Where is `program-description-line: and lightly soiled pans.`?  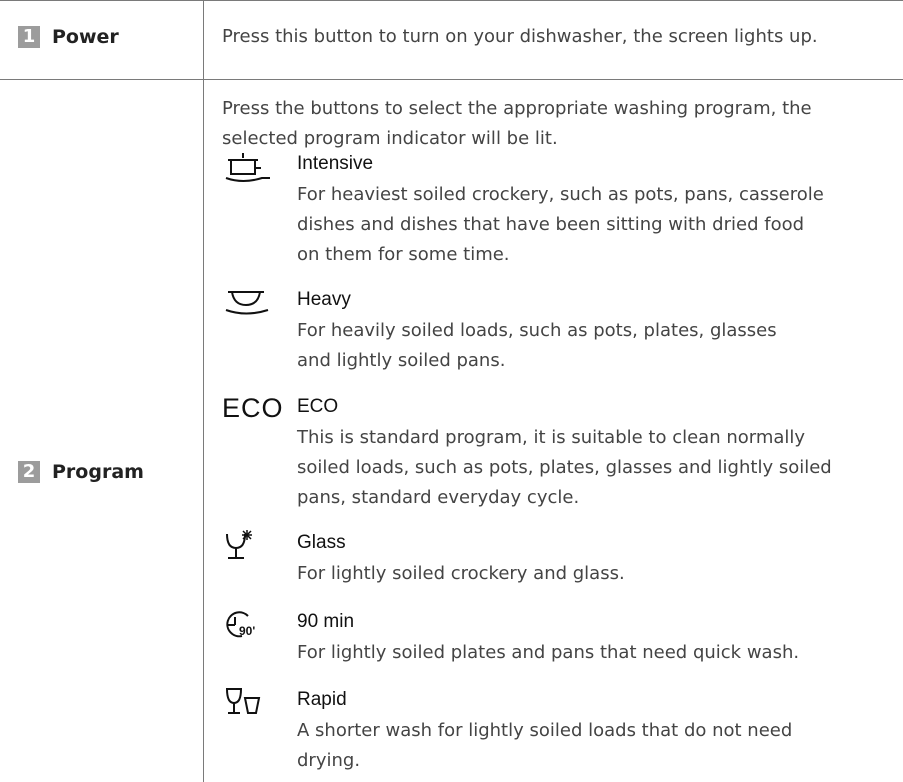 program-description-line: and lightly soiled pans. is located at coordinates (401, 360).